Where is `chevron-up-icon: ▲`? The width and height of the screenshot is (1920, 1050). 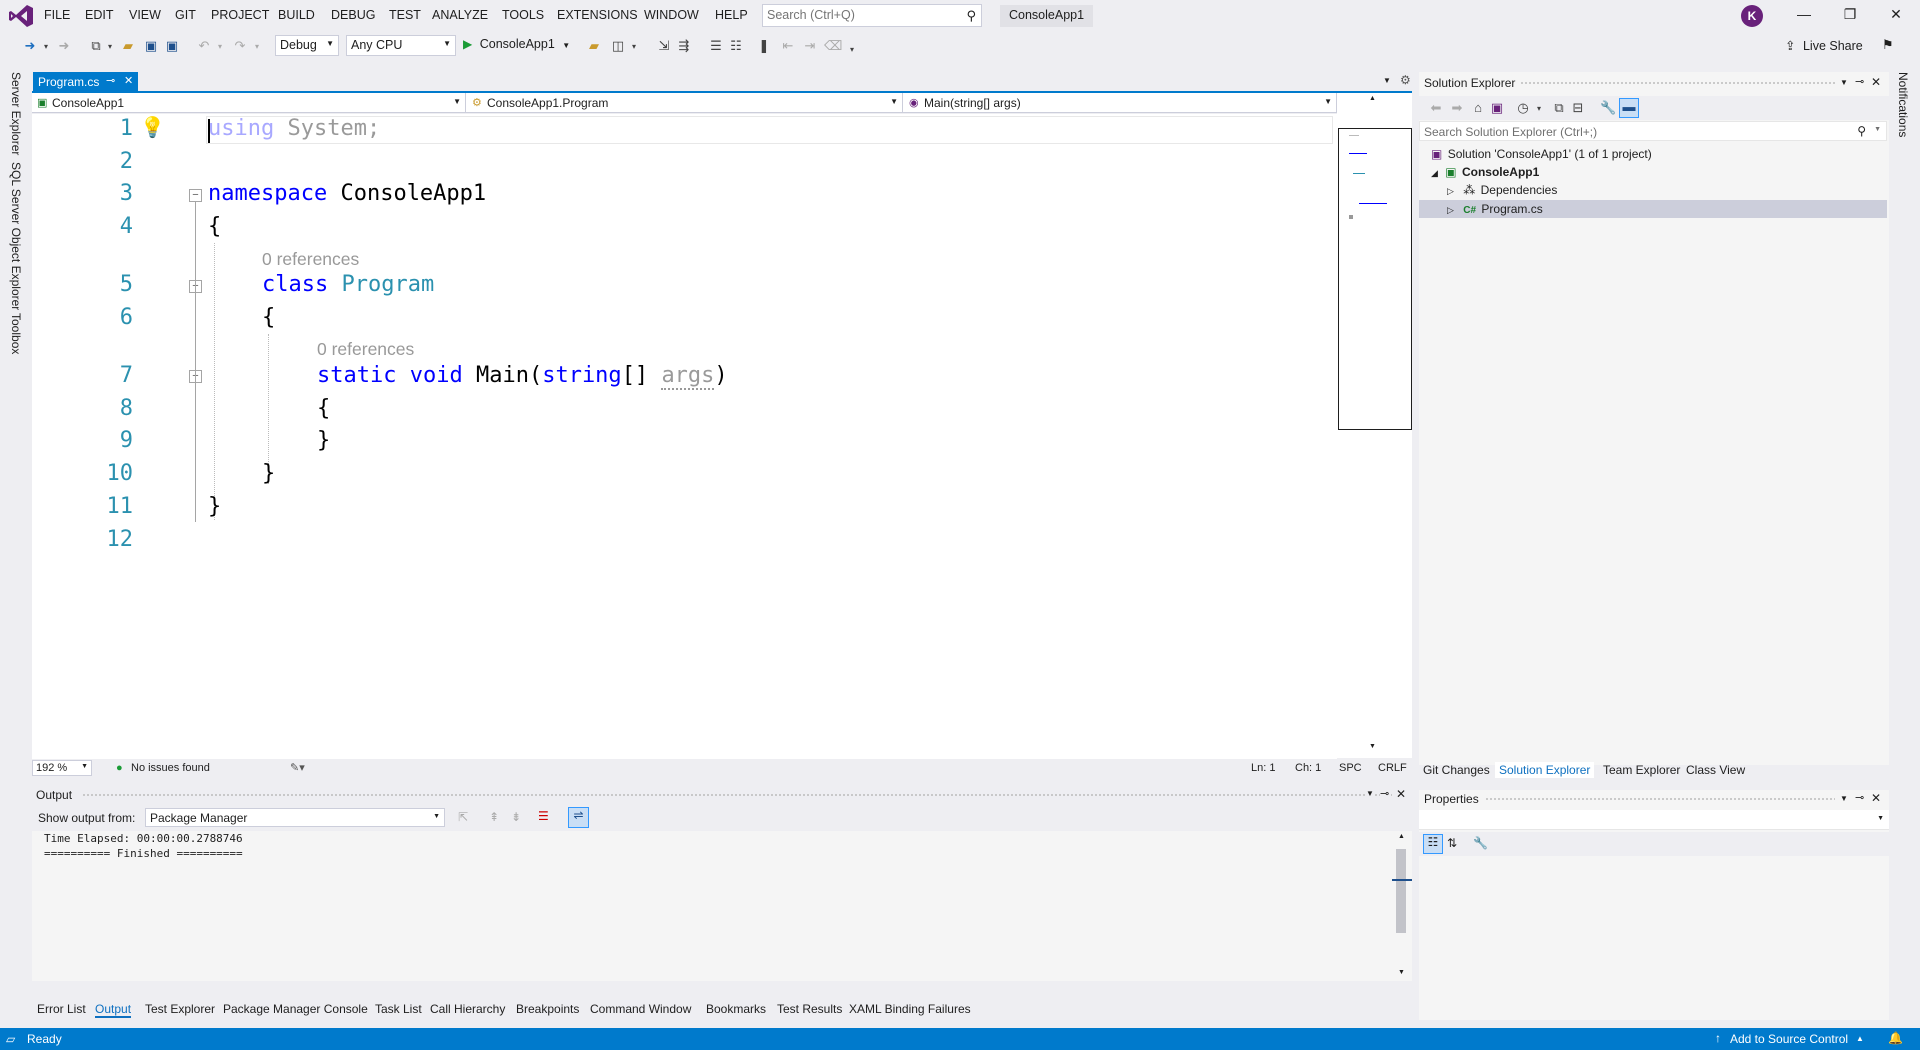
chevron-up-icon: ▲ is located at coordinates (1860, 1038).